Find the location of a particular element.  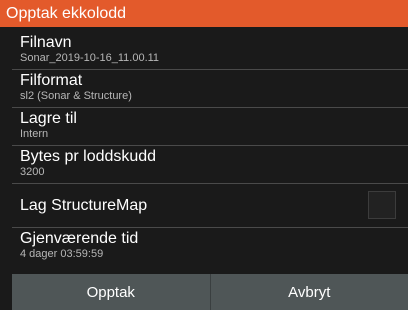

filename-row: Filnavn Sonar_2019-10-16_11.00.11 is located at coordinates (210, 51).